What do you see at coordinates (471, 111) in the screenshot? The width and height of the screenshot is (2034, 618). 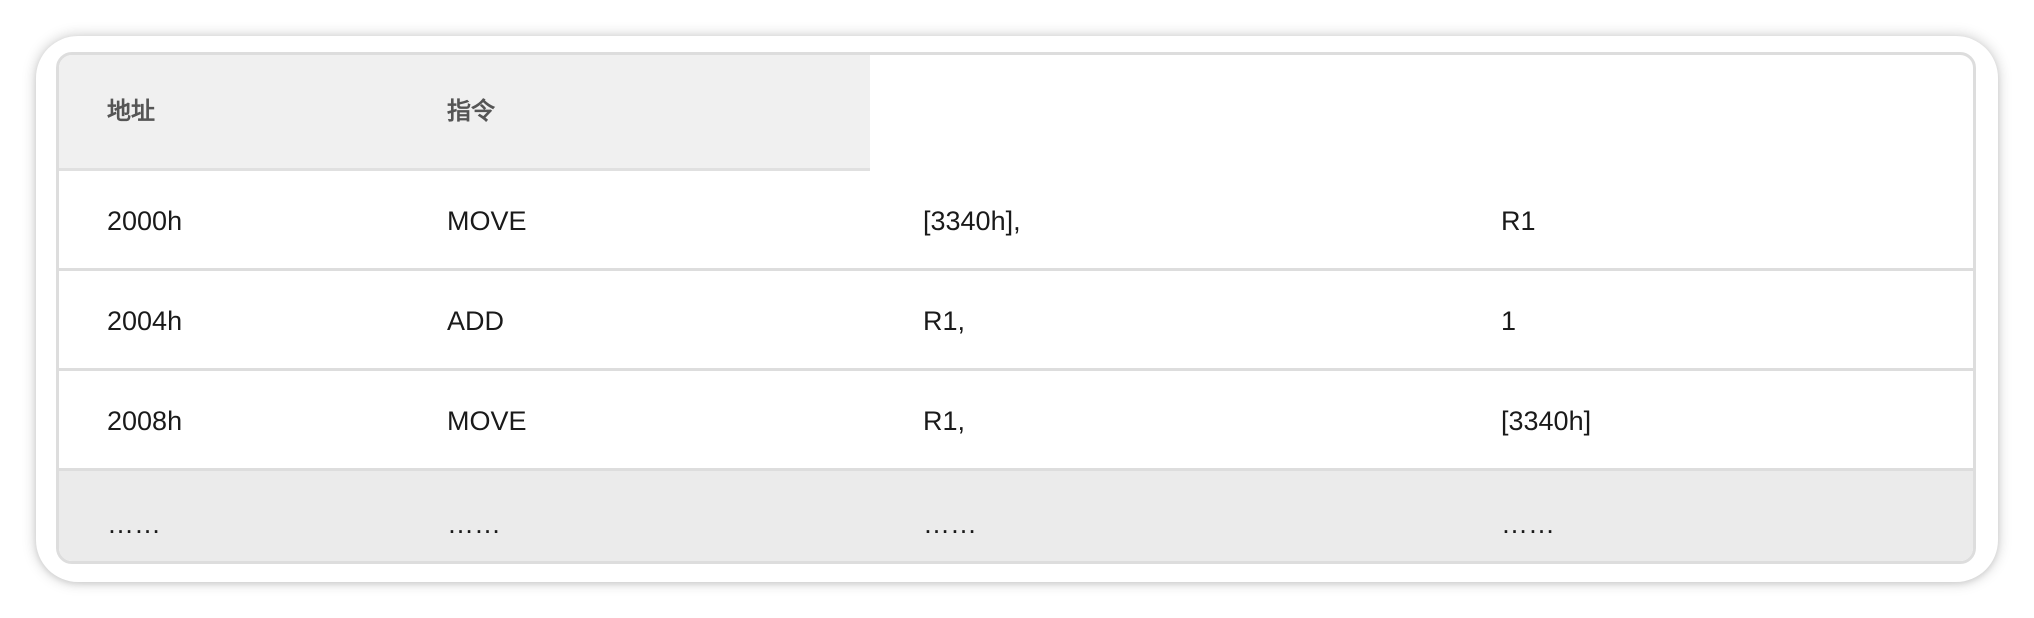 I see `header-instruction: 指令` at bounding box center [471, 111].